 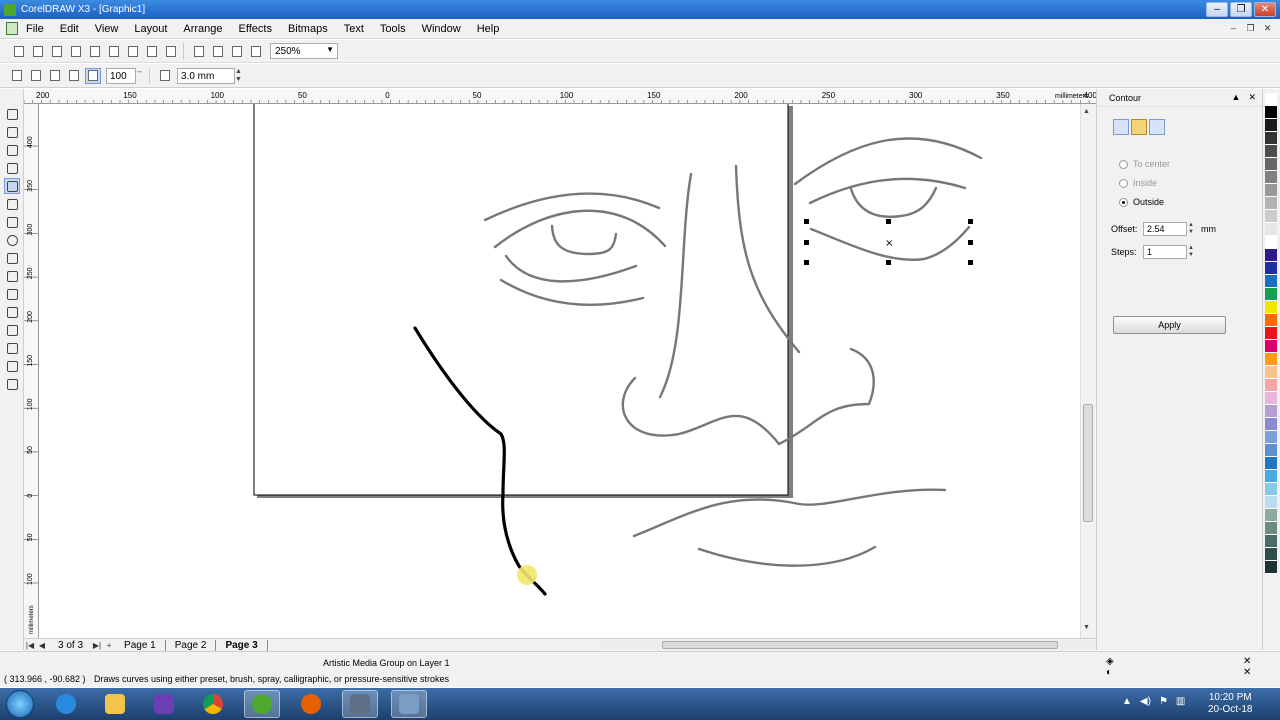 I want to click on preset-mode-icon, so click(x=17, y=76).